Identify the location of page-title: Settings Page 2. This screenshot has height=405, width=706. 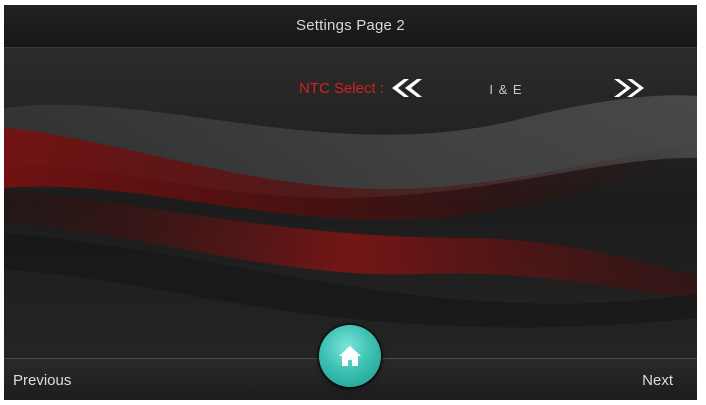
(350, 25).